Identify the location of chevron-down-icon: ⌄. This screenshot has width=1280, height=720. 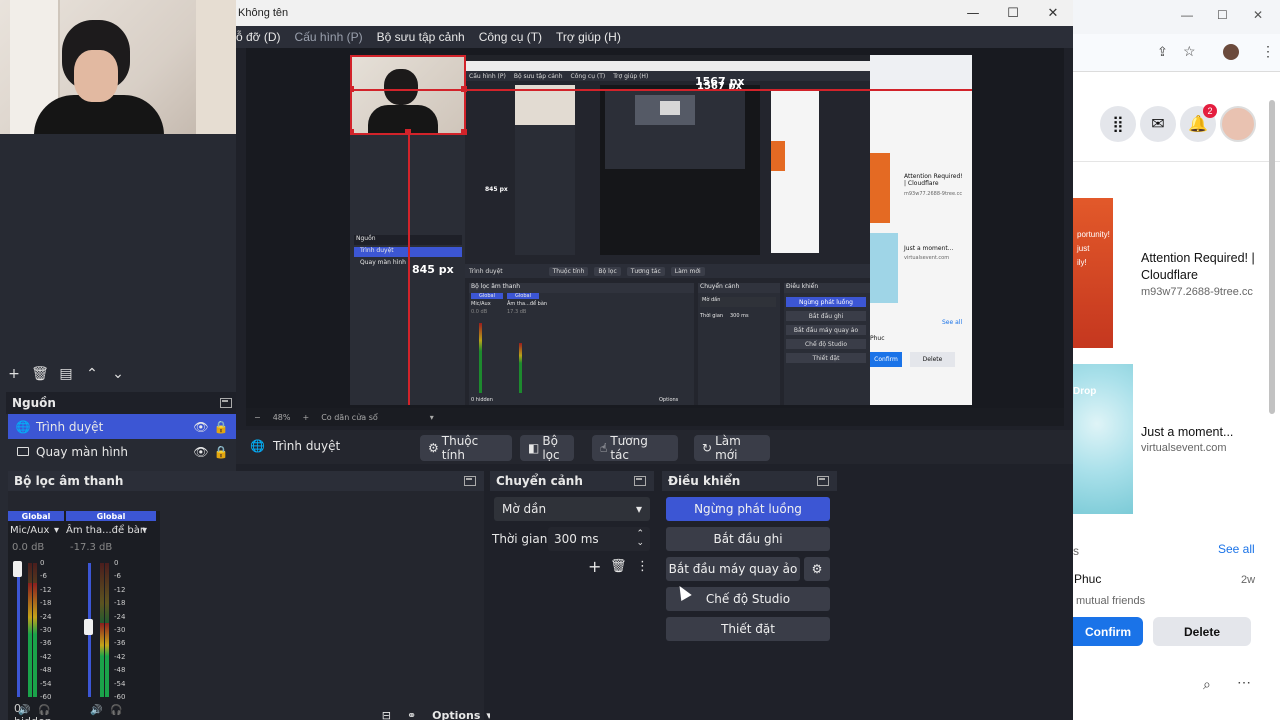
(118, 374).